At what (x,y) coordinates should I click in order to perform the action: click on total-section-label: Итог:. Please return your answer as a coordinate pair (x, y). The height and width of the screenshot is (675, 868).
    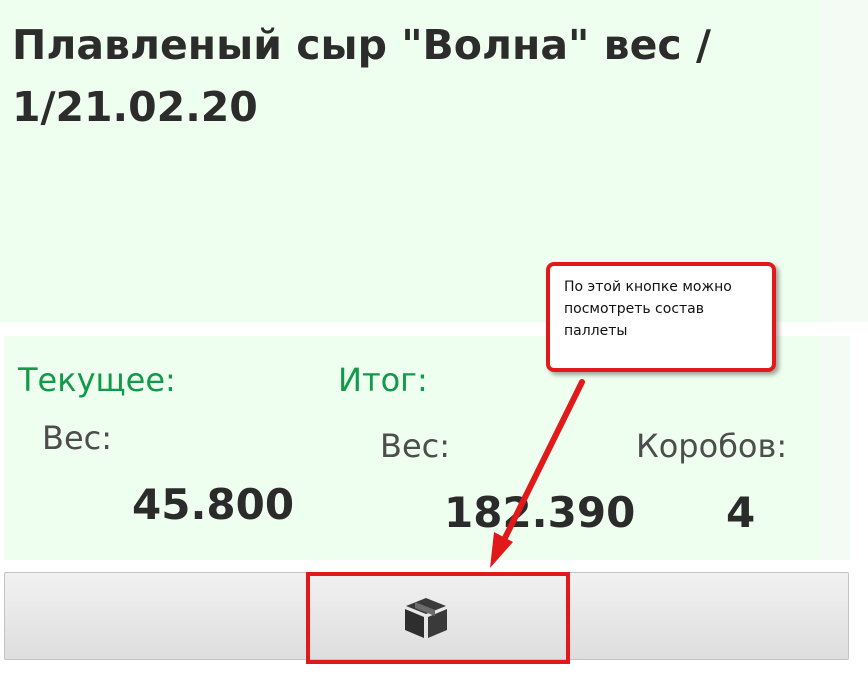
    Looking at the image, I should click on (383, 380).